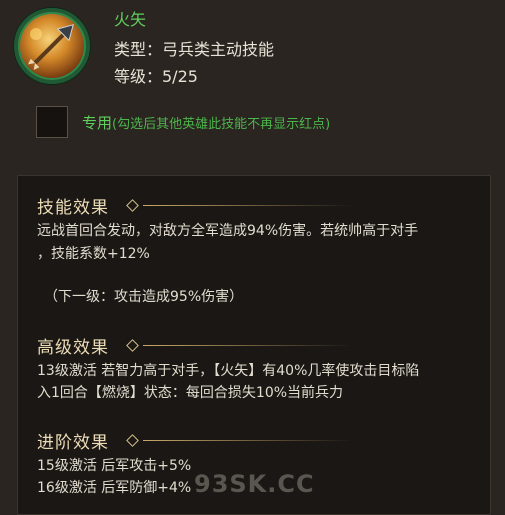 The width and height of the screenshot is (505, 515). What do you see at coordinates (190, 393) in the screenshot?
I see `advanced-line-2: 入1回合【燃烧】状态：每回合损失10%当前兵力` at bounding box center [190, 393].